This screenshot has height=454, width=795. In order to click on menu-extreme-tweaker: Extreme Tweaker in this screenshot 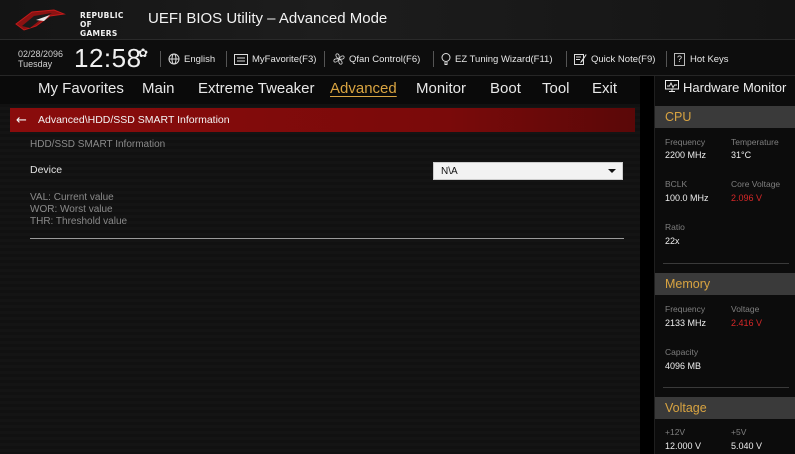, I will do `click(256, 88)`.